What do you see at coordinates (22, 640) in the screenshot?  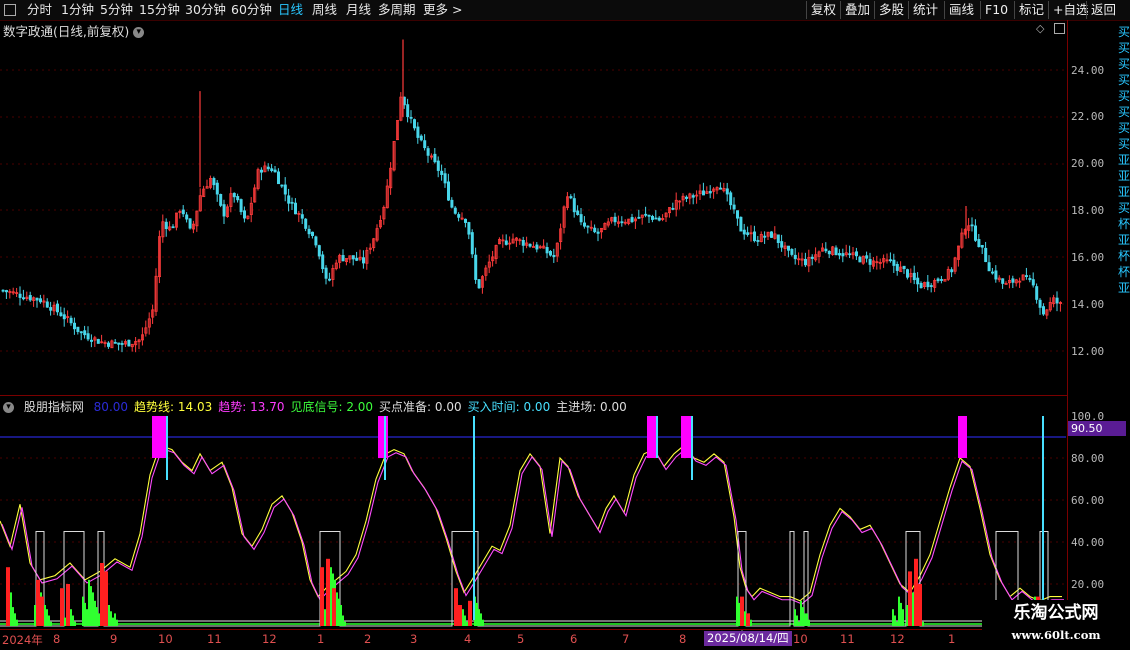 I see `time-tick: 2024年` at bounding box center [22, 640].